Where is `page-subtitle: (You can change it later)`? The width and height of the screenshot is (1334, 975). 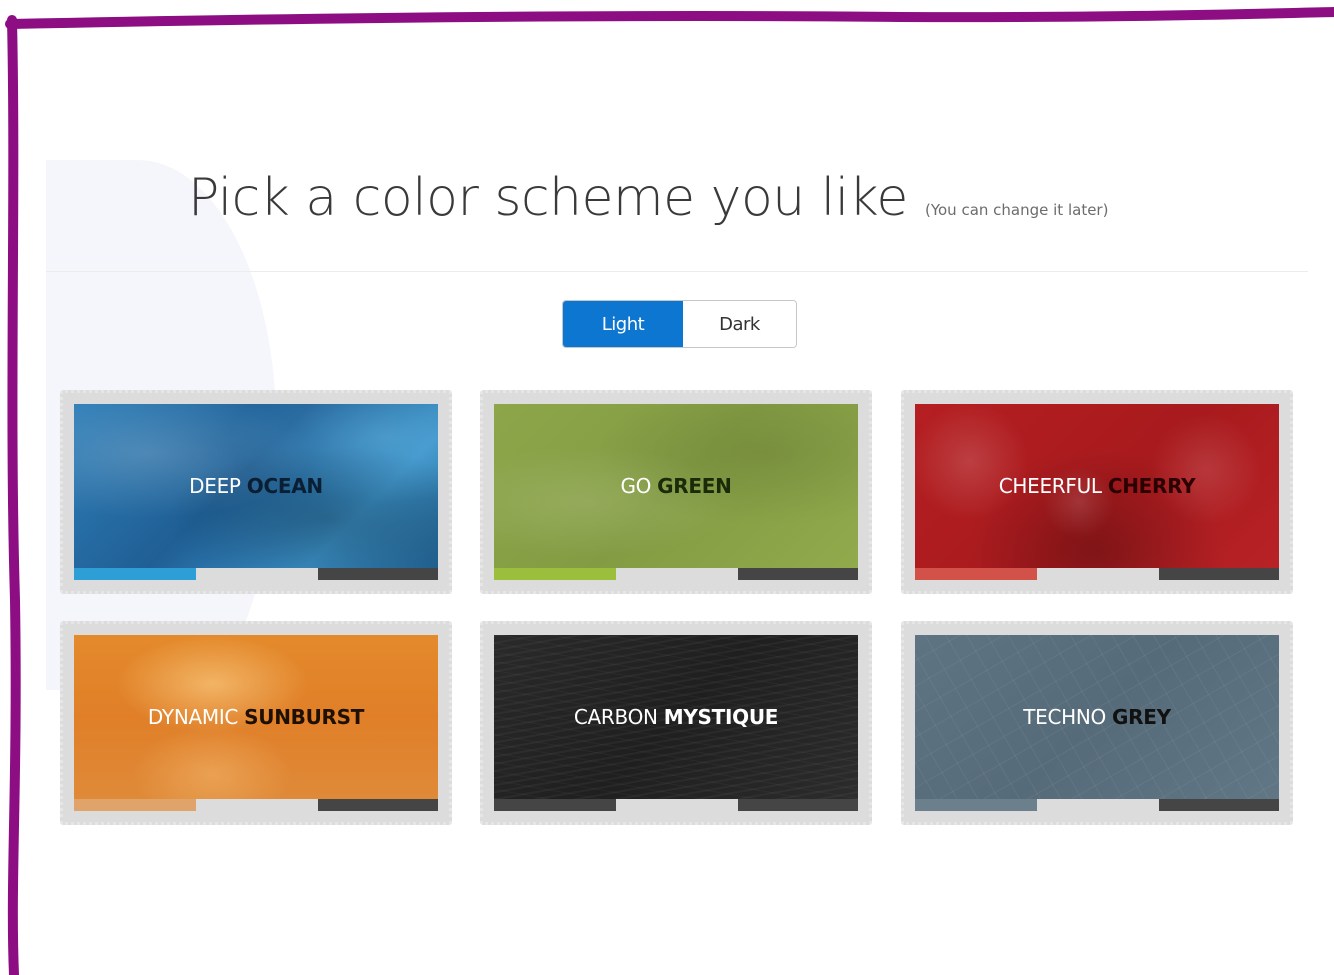 page-subtitle: (You can change it later) is located at coordinates (1016, 210).